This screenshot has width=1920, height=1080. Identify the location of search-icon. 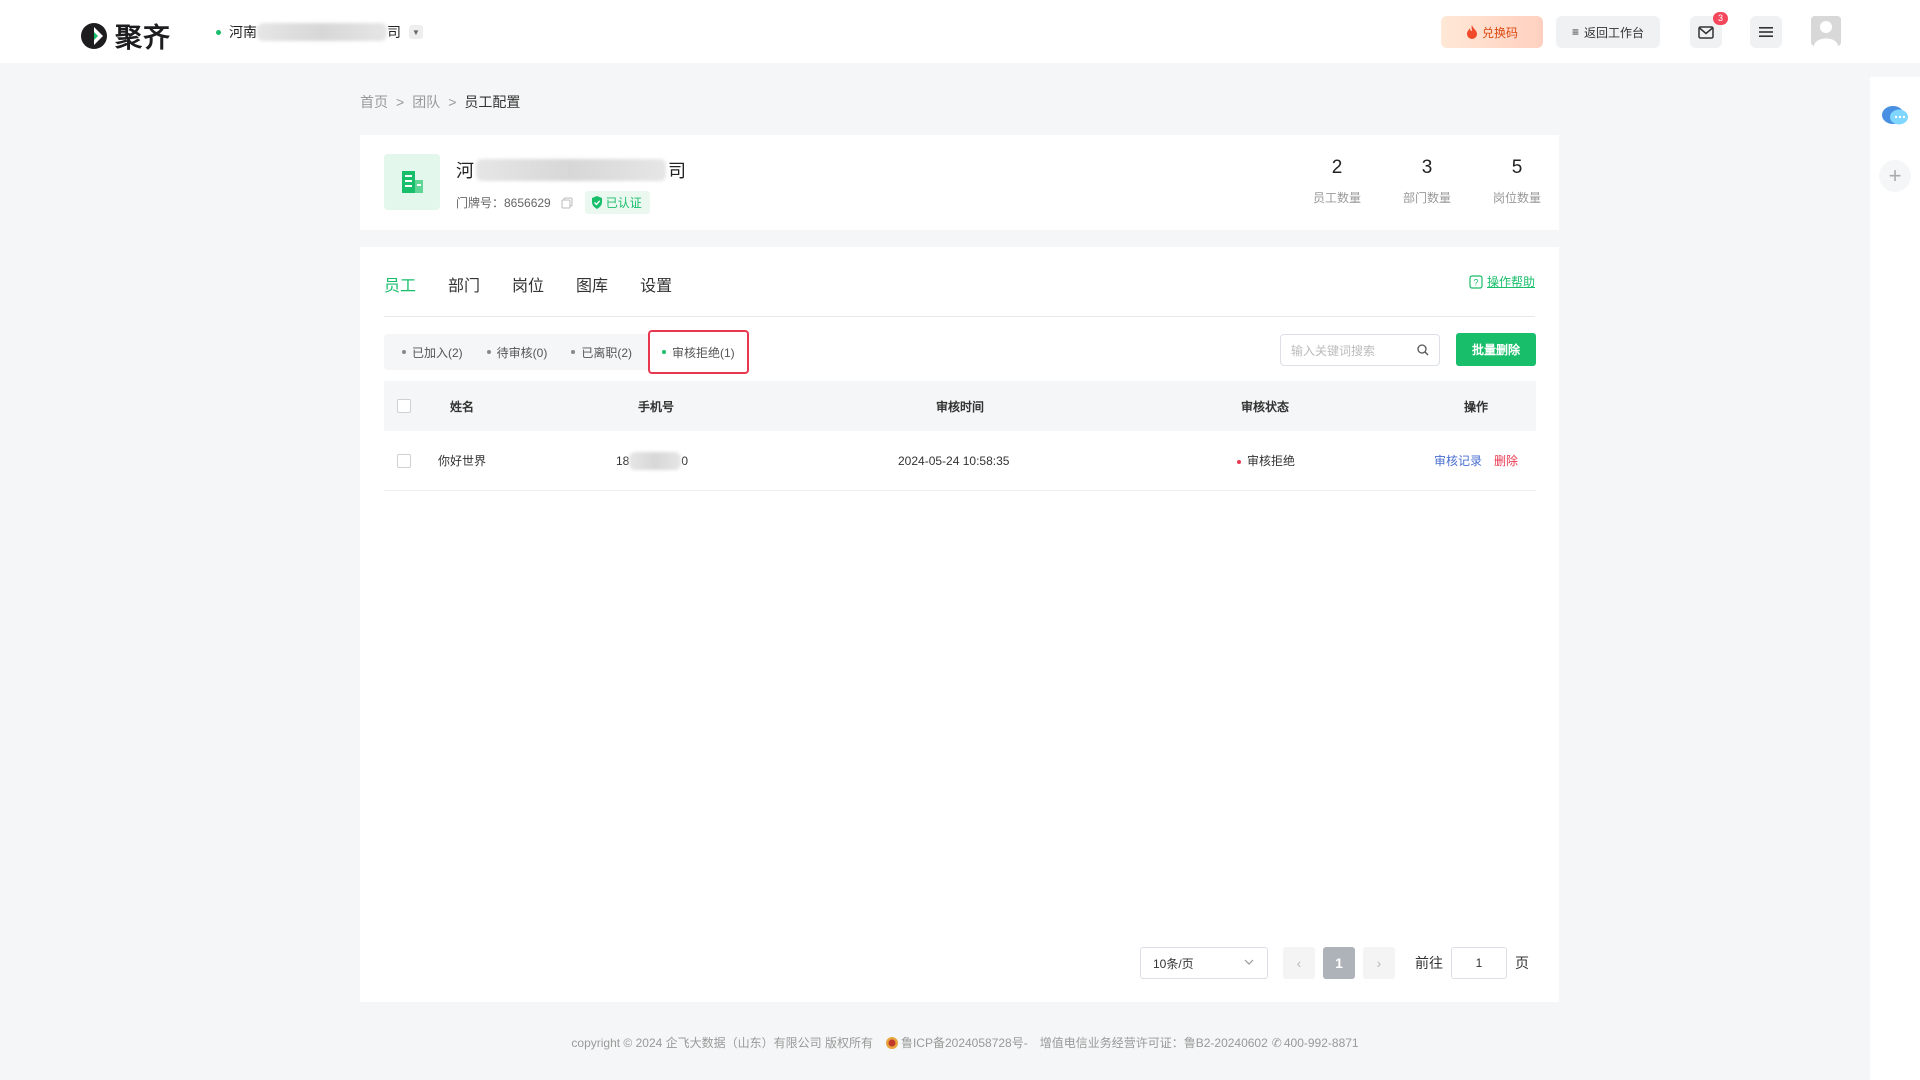
(1423, 350).